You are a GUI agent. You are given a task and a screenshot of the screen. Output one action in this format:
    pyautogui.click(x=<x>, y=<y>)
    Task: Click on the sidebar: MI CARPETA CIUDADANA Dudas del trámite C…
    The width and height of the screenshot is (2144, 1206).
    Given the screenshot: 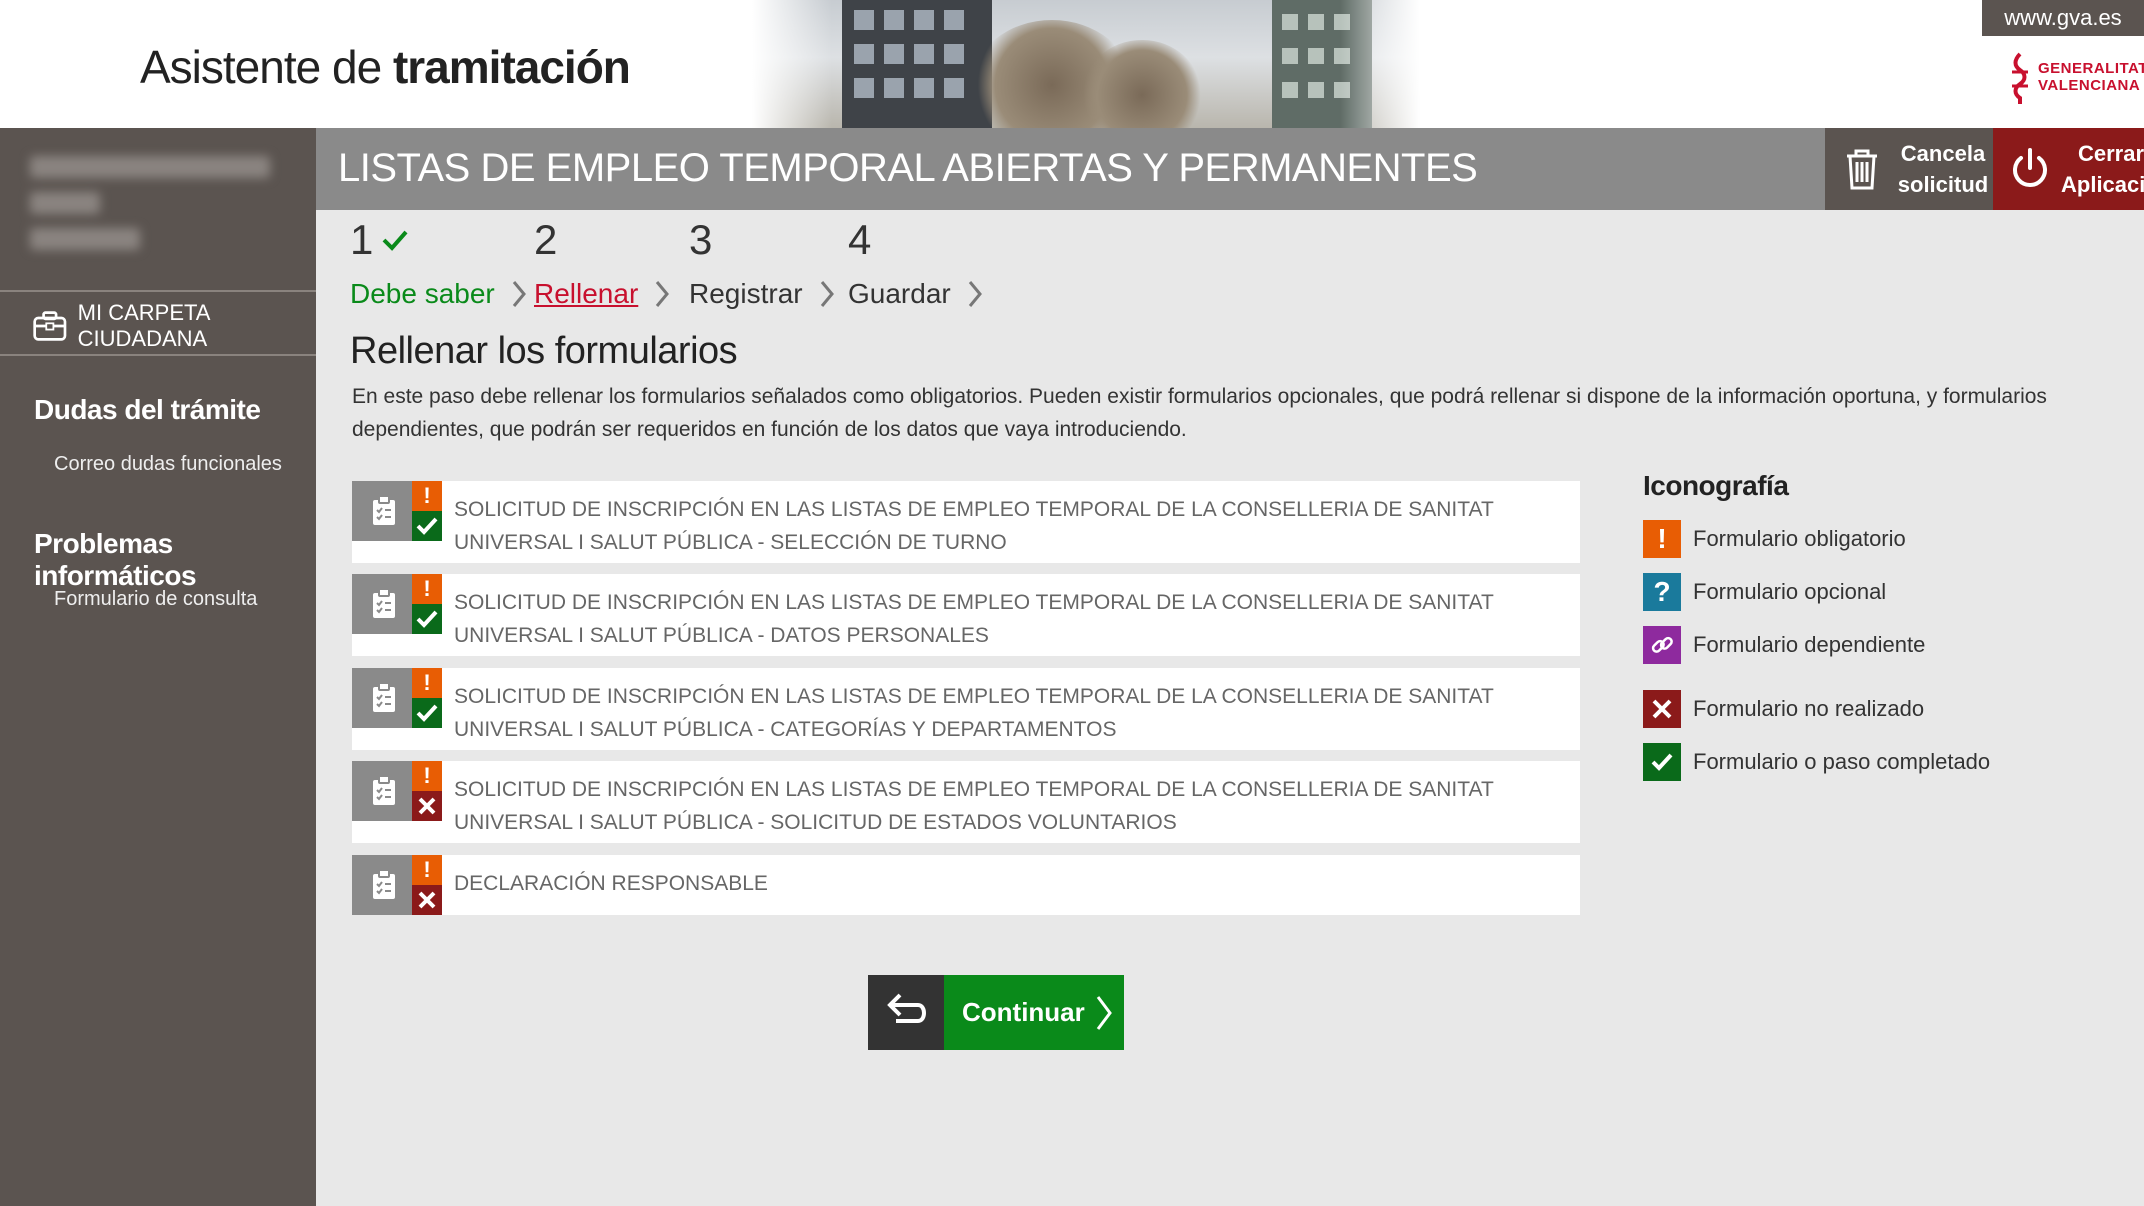 What is the action you would take?
    pyautogui.click(x=158, y=667)
    